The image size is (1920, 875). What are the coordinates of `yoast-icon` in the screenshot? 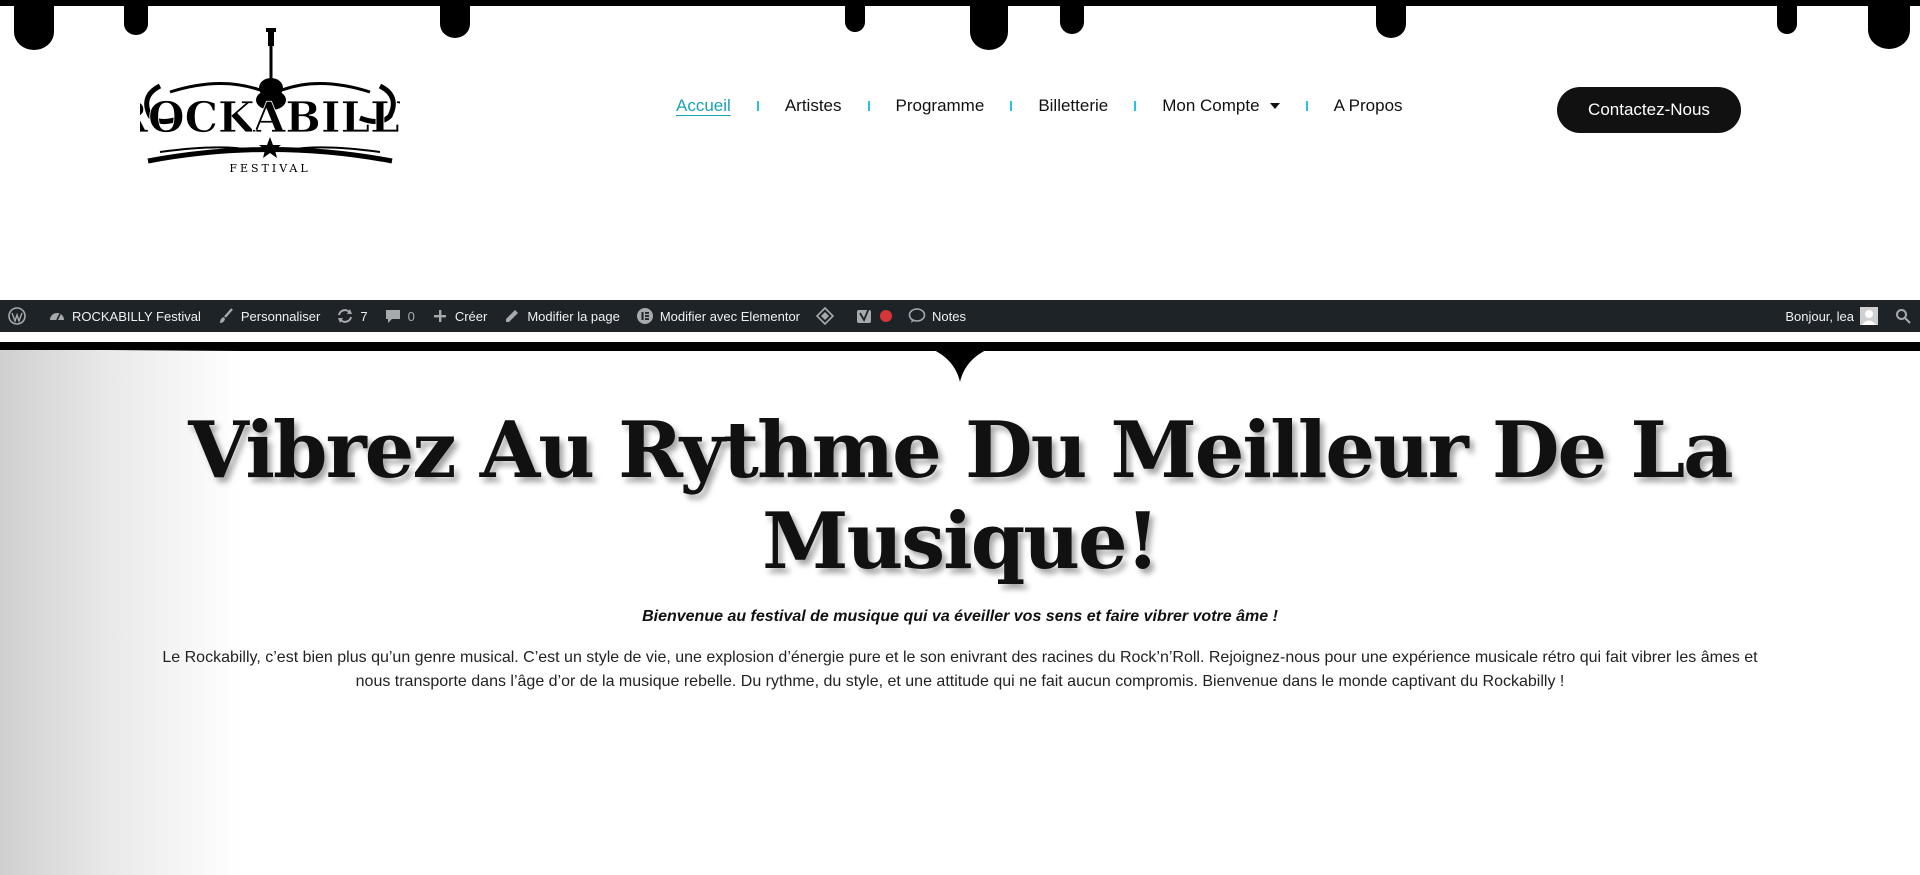 It's located at (865, 316).